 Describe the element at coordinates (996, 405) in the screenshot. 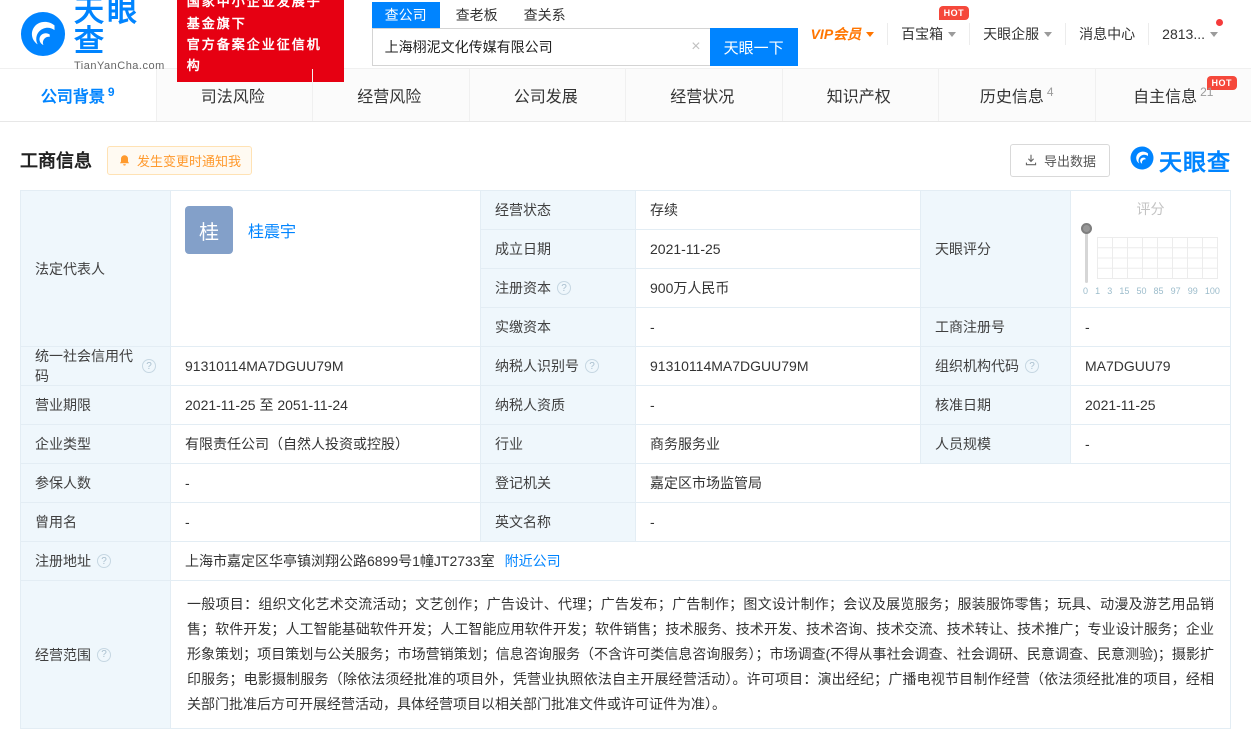

I see `label-approval-date: 核准日期` at that location.